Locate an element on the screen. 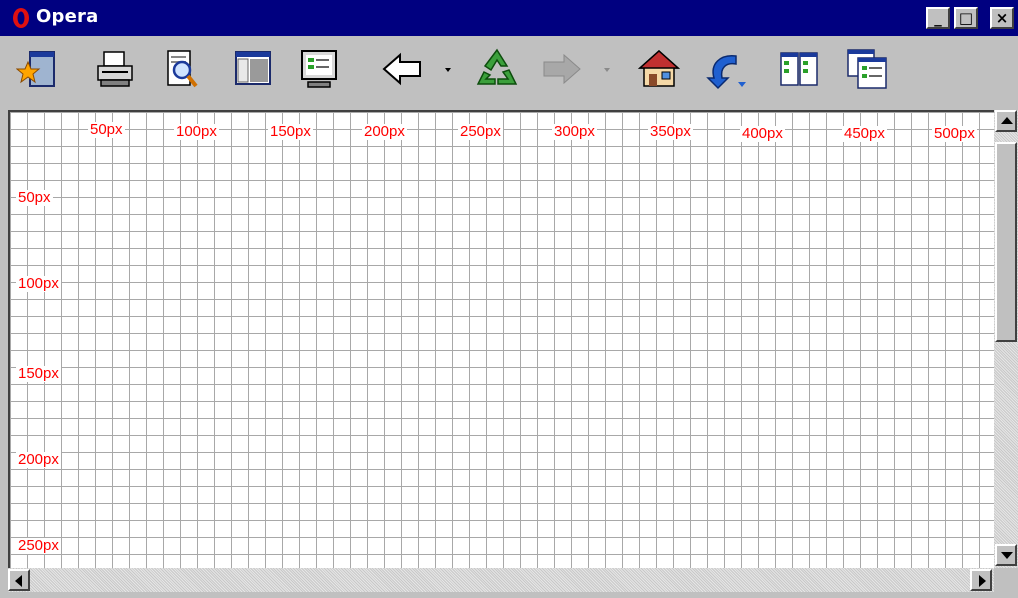  home-button is located at coordinates (659, 69).